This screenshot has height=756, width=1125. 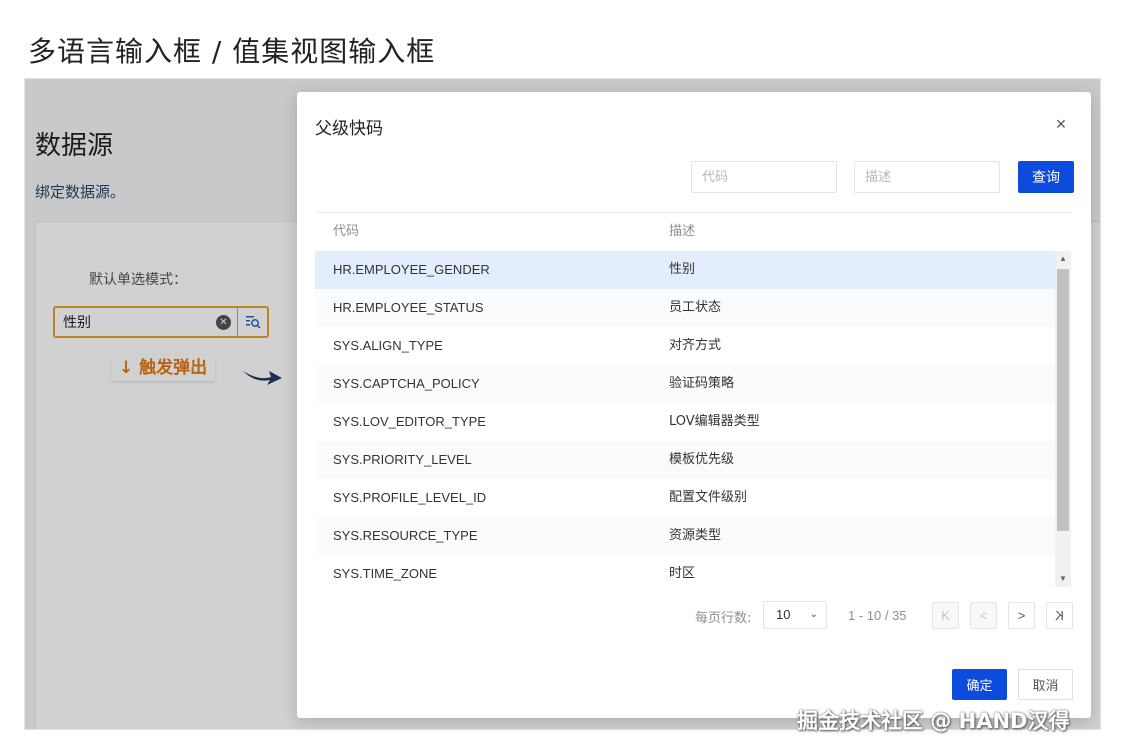 I want to click on cell-desc: 验证码策略, so click(x=702, y=383).